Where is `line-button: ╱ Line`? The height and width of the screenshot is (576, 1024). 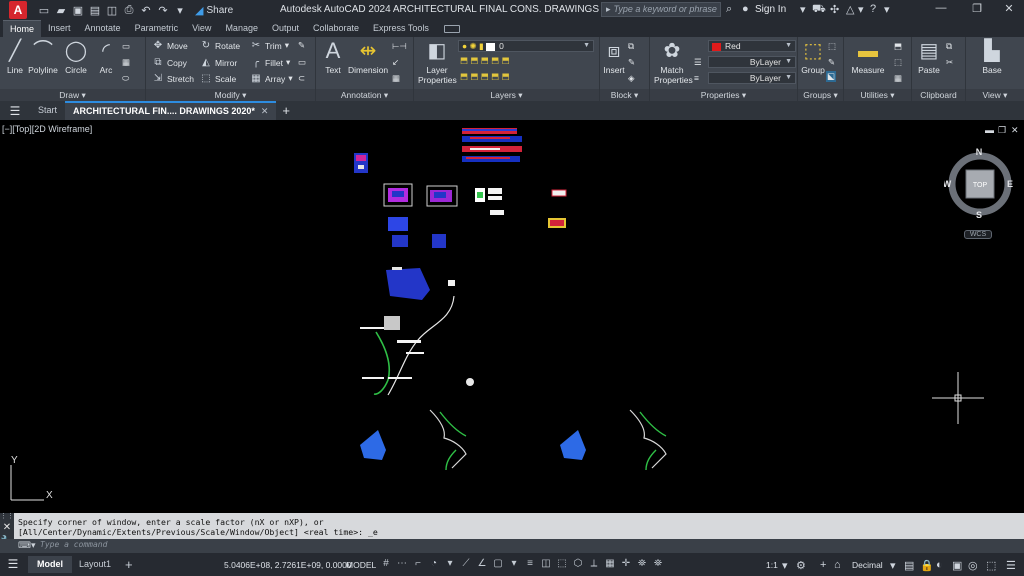 line-button: ╱ Line is located at coordinates (15, 57).